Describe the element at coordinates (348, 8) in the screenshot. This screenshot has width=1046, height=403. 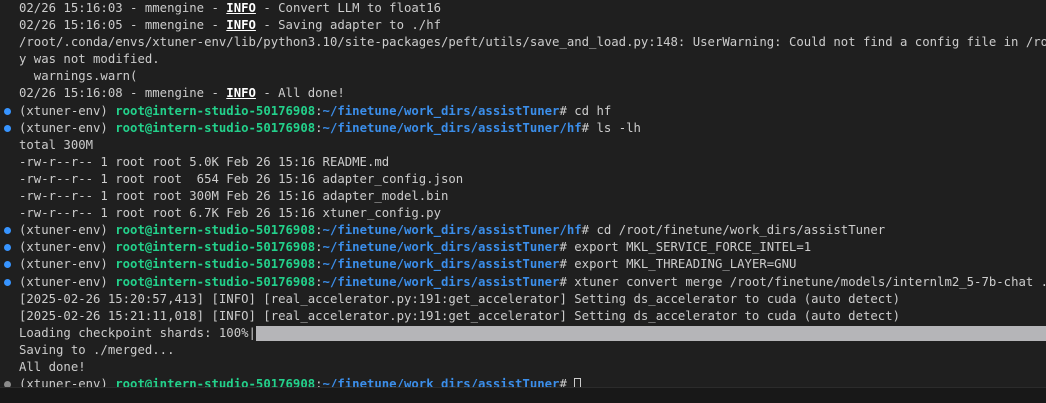
I see `log-message: - Convert LLM to float16` at that location.